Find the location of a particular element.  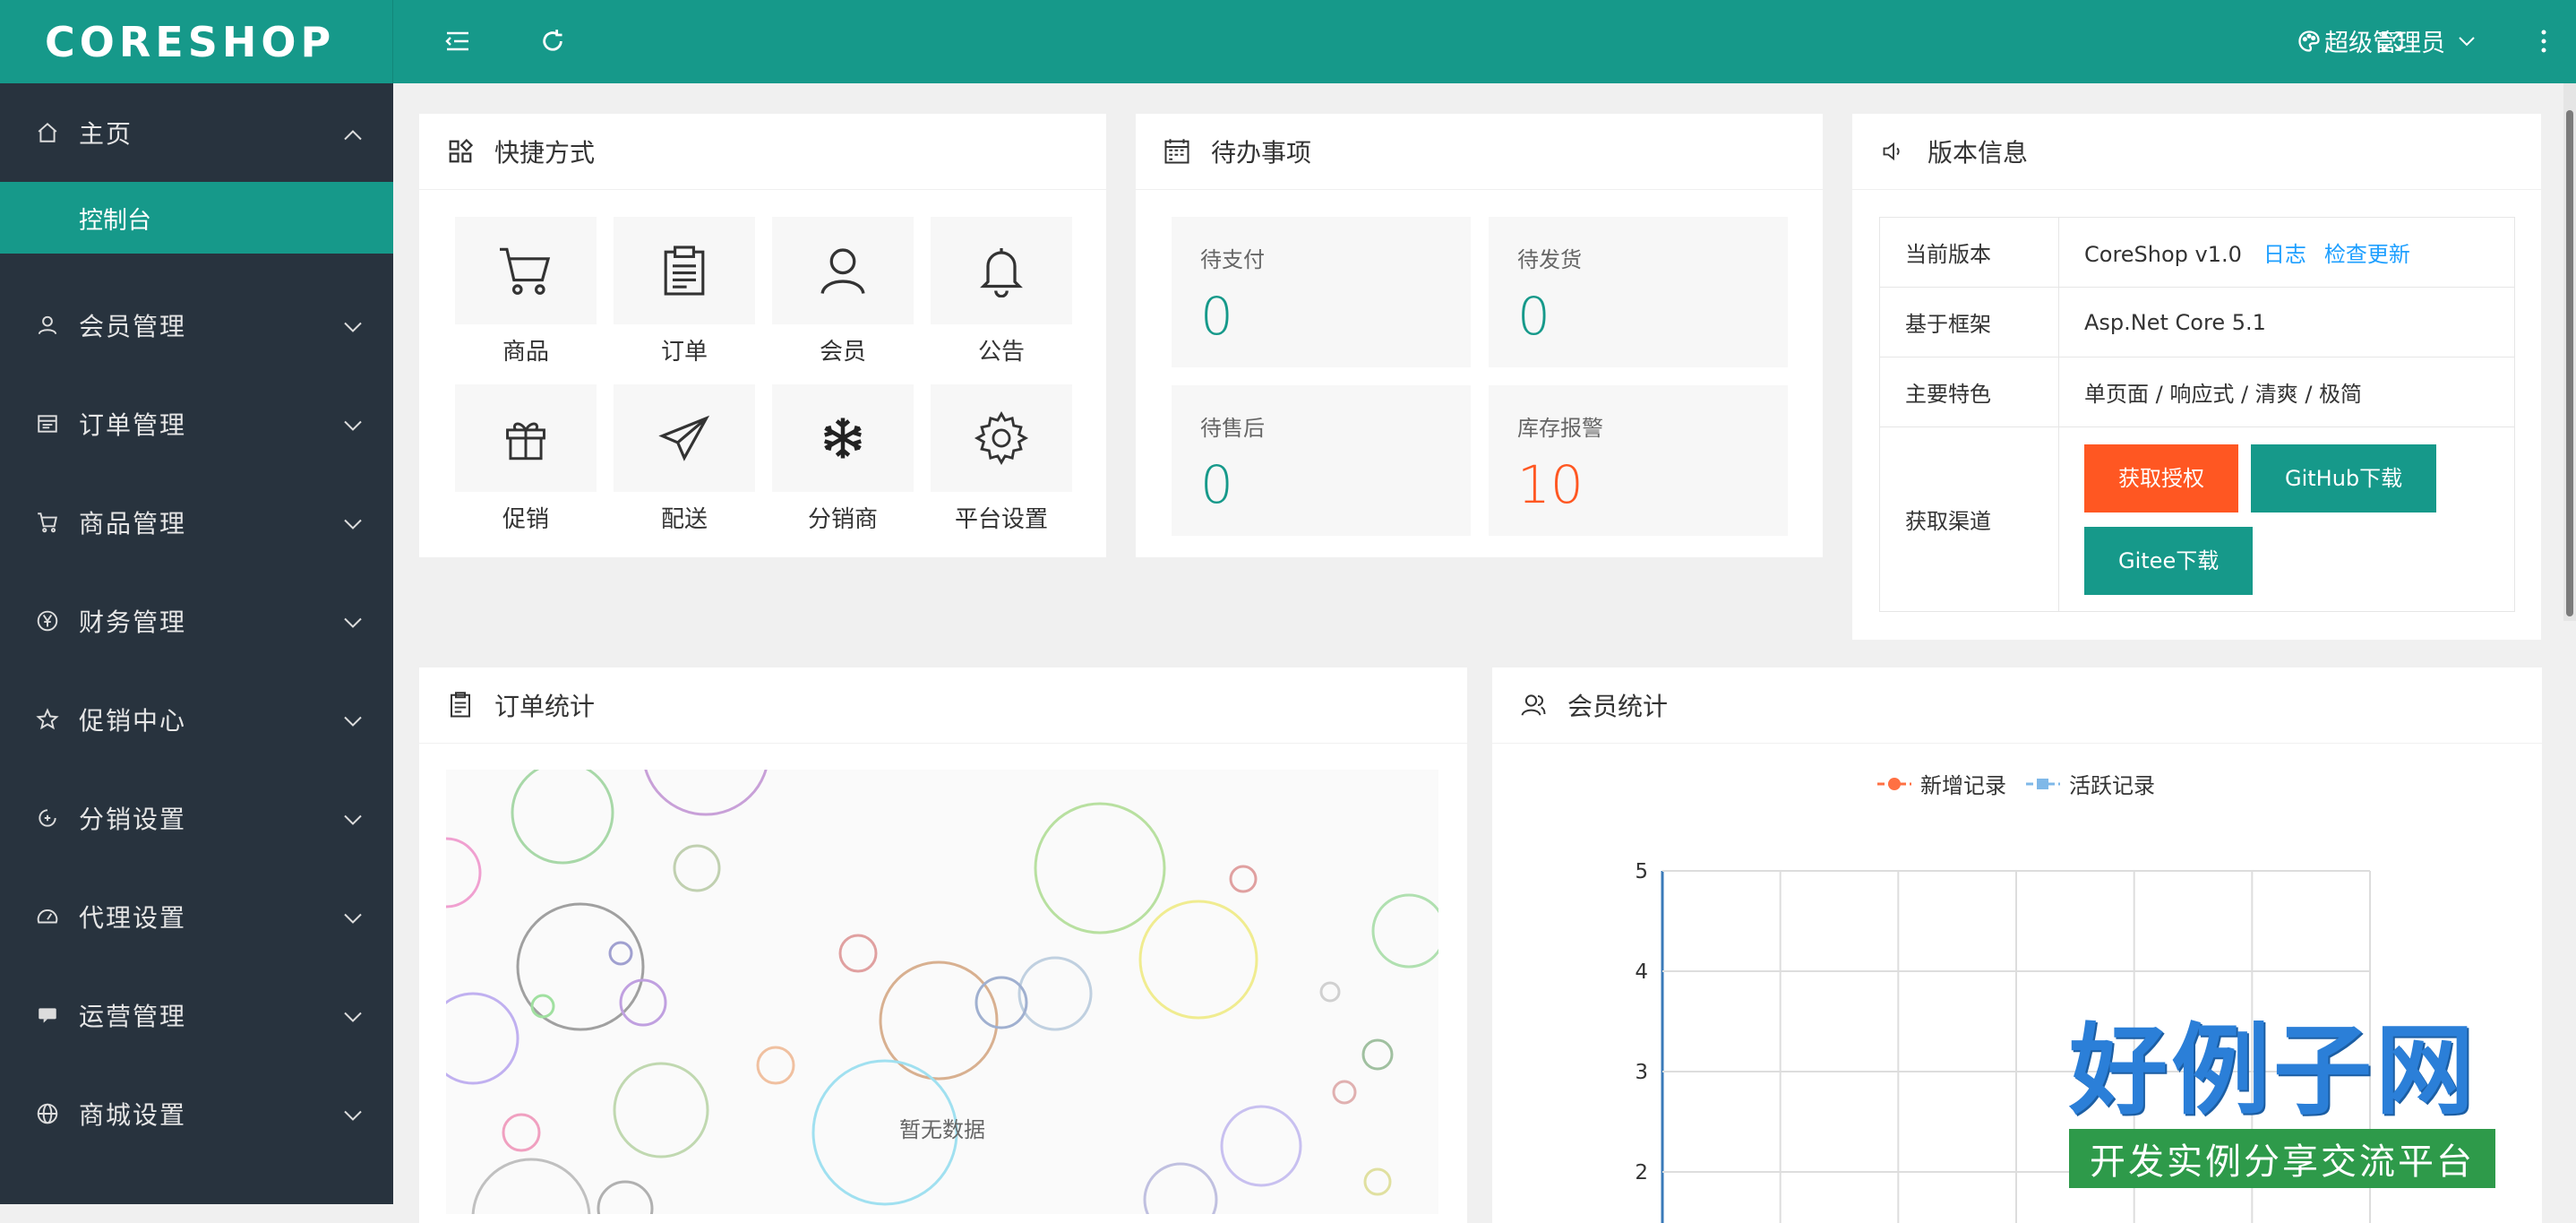

sidebar-item-label: 订单管理 is located at coordinates (133, 425).